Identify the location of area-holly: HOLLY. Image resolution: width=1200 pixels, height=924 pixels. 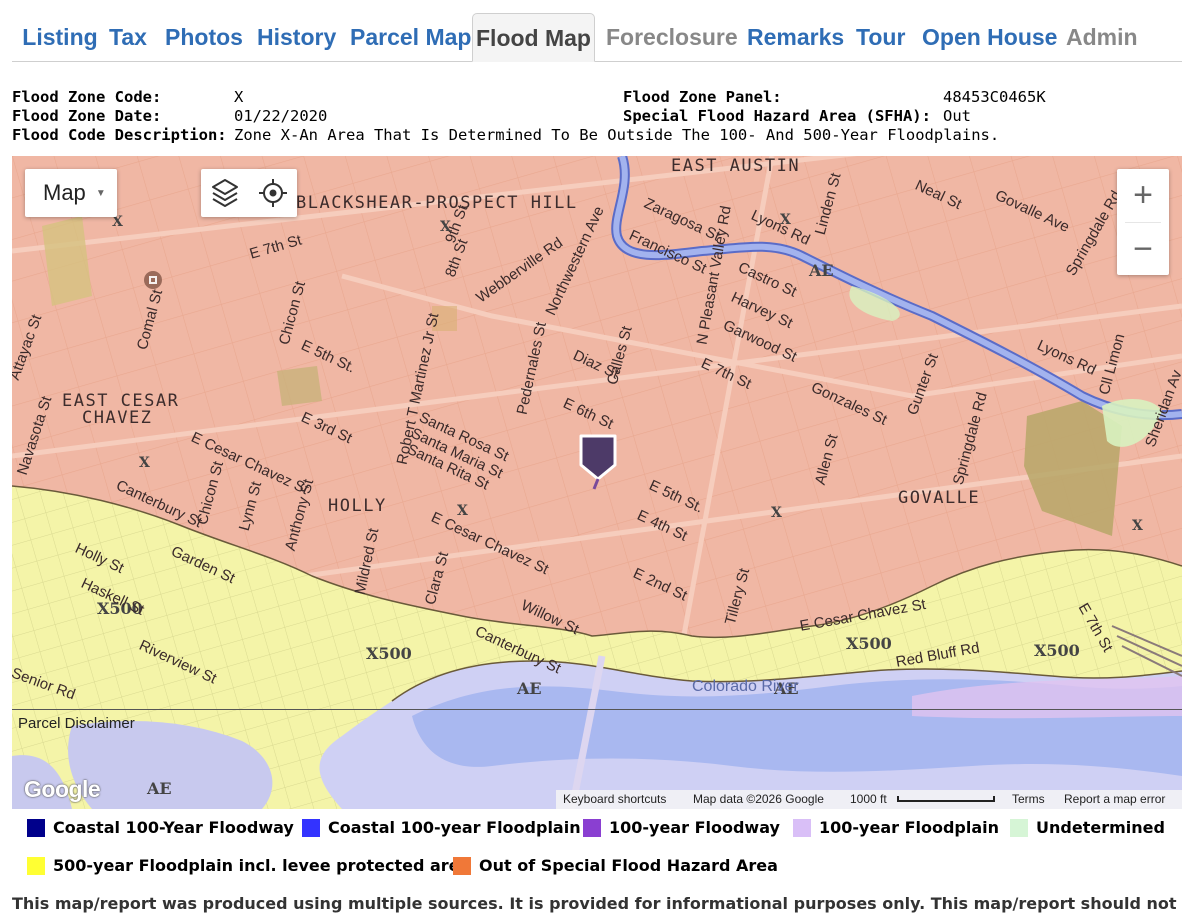
(357, 506).